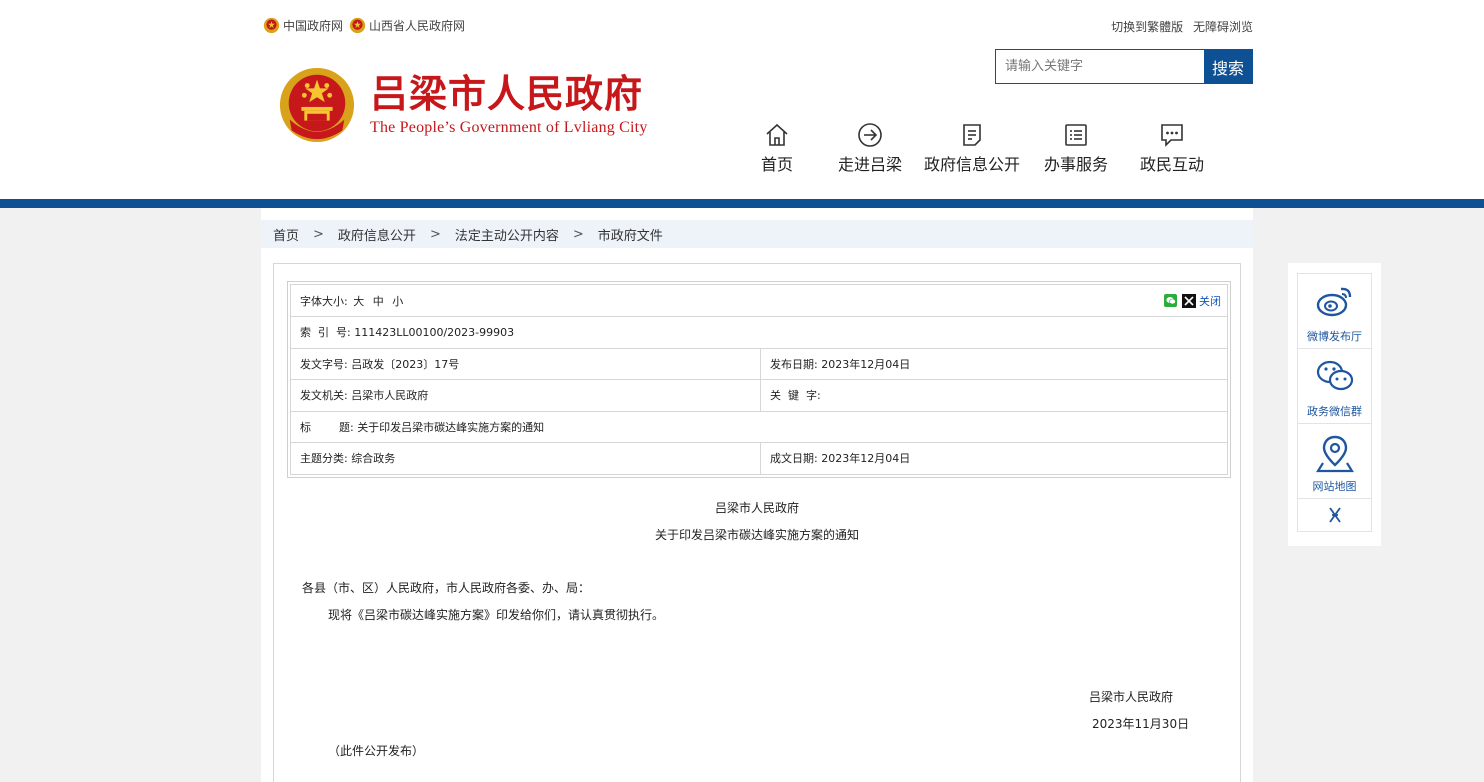 This screenshot has width=1484, height=782. I want to click on meta-pub-date-label: 发布日期:, so click(794, 364).